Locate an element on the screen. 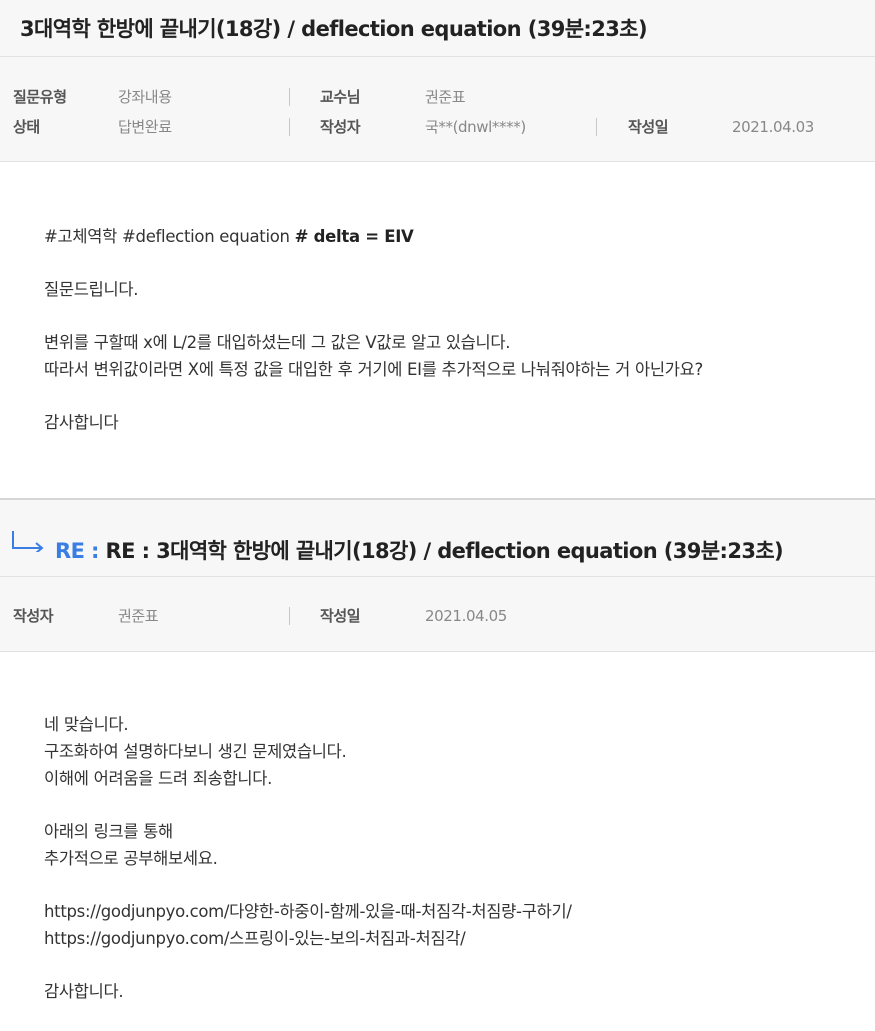 This screenshot has width=875, height=1031. tags-formula: # delta = EIV is located at coordinates (354, 236).